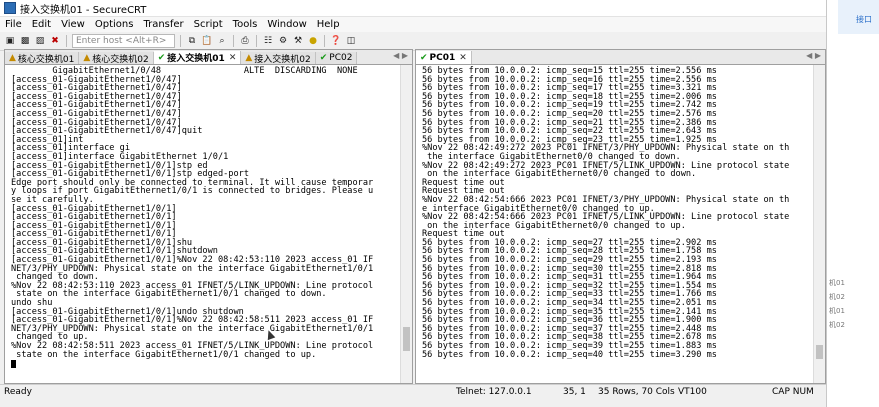  Describe the element at coordinates (41, 24) in the screenshot. I see `menu-edit: Edit` at that location.